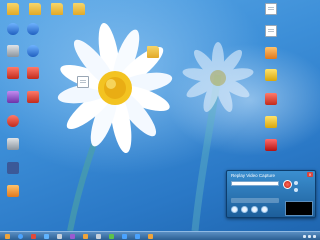 The height and width of the screenshot is (240, 320). Describe the element at coordinates (253, 175) in the screenshot. I see `widget-title: Replay Video Capture` at that location.